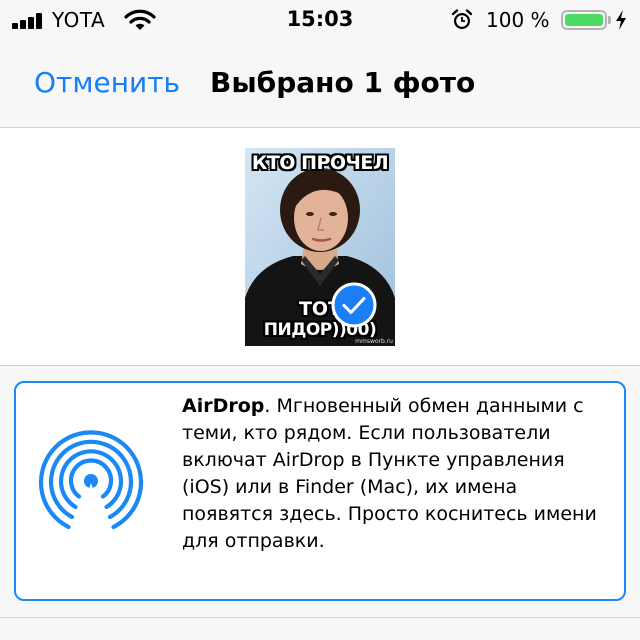 The width and height of the screenshot is (640, 640). What do you see at coordinates (354, 305) in the screenshot?
I see `checkmark-icon` at bounding box center [354, 305].